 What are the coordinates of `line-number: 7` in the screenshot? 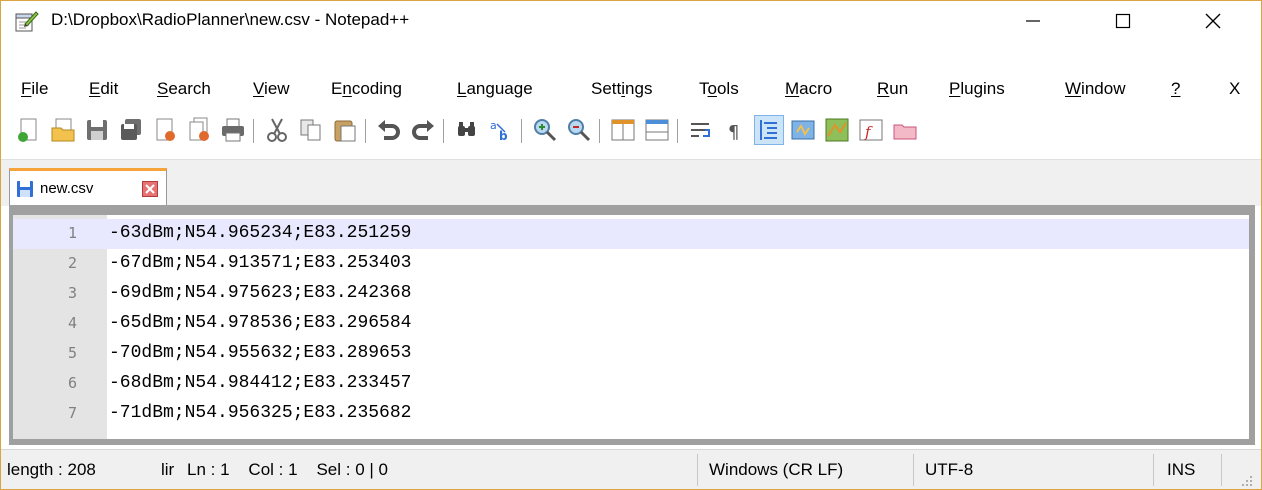 It's located at (72, 413).